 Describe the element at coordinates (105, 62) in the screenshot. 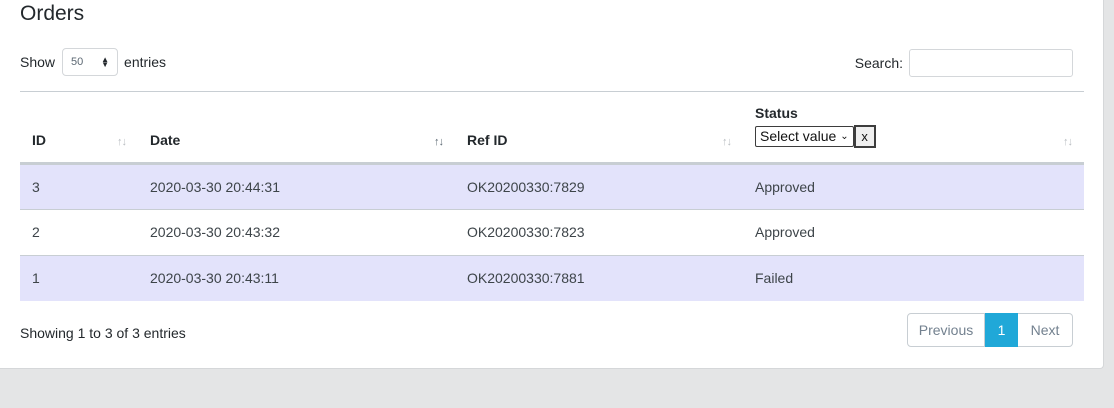

I see `select-updown-icon: ▲ ▼` at that location.